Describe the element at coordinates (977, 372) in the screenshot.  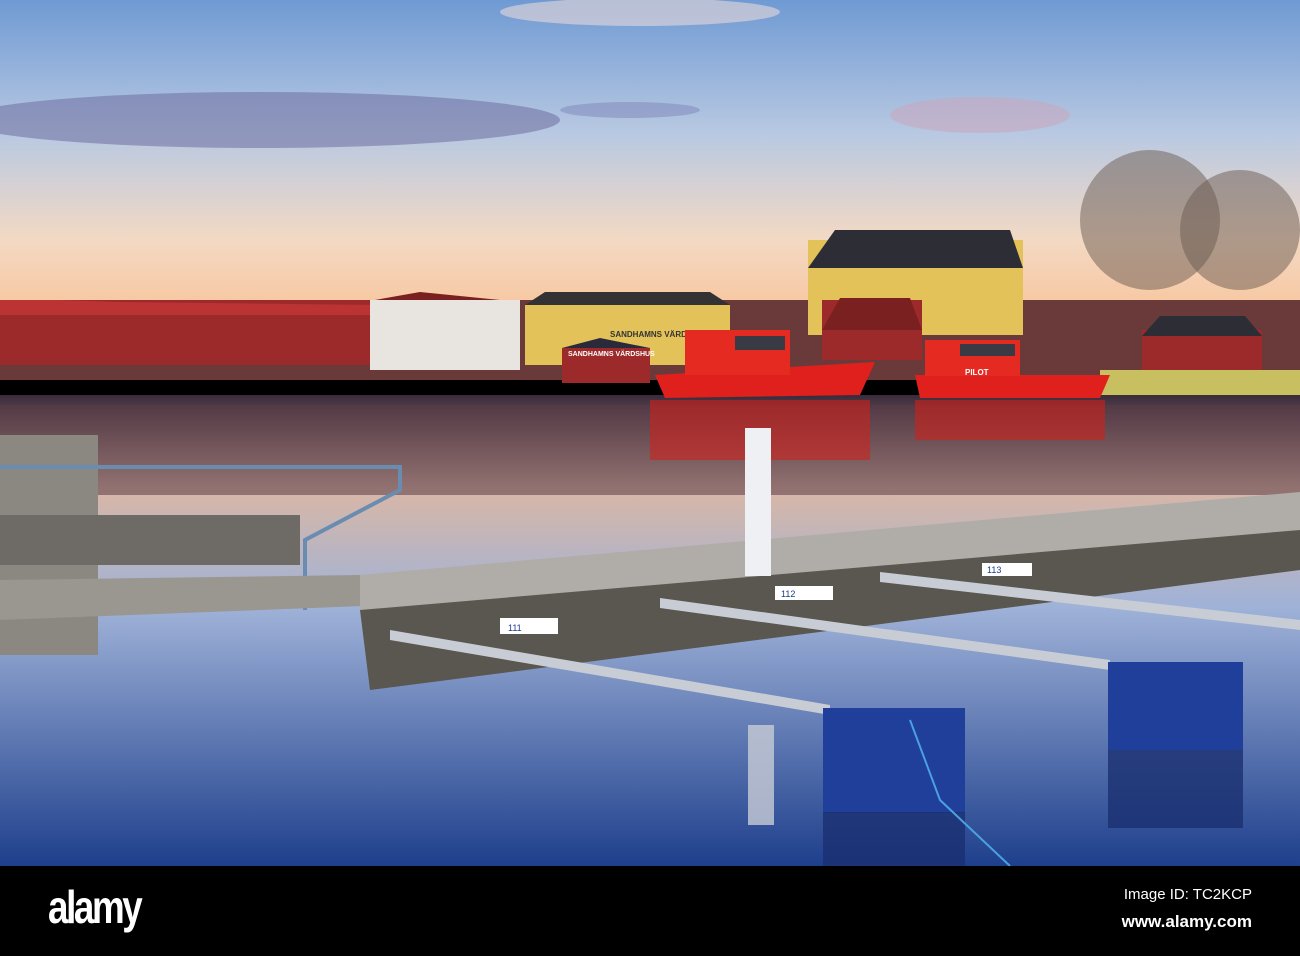
I see `pilot-sign: PILOT` at that location.